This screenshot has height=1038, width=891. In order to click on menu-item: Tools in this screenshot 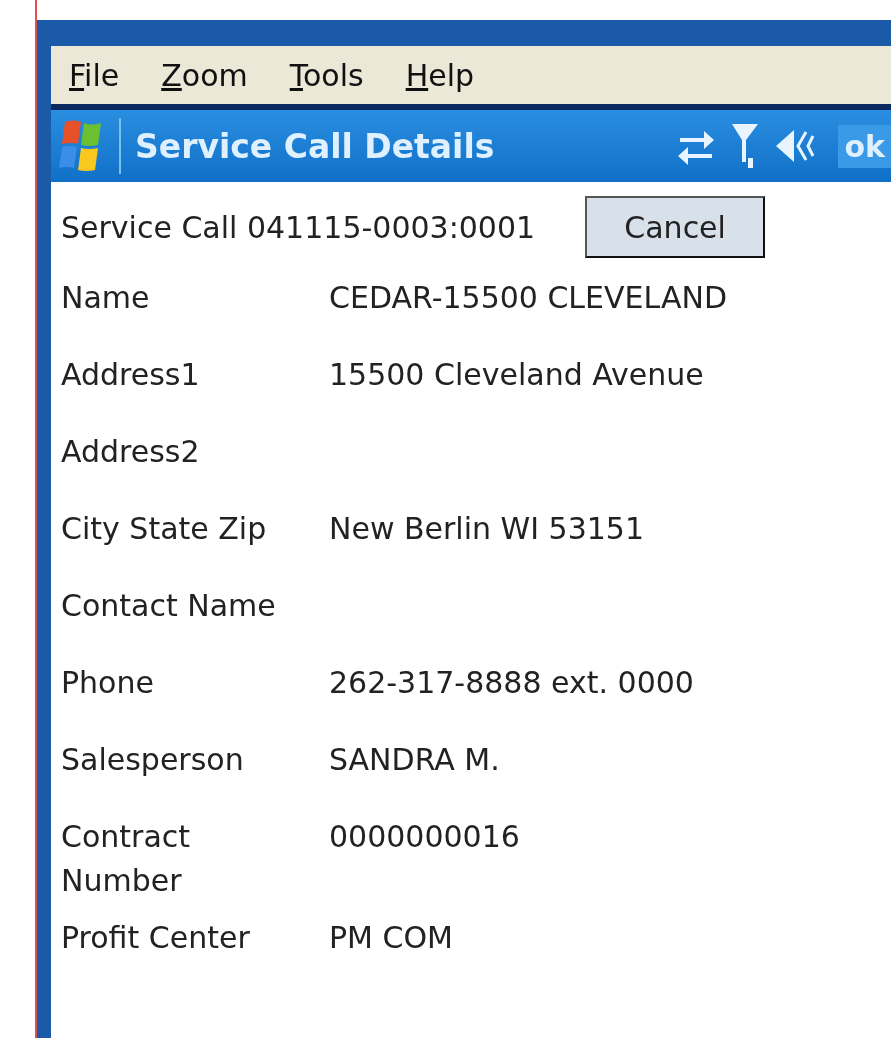, I will do `click(326, 75)`.